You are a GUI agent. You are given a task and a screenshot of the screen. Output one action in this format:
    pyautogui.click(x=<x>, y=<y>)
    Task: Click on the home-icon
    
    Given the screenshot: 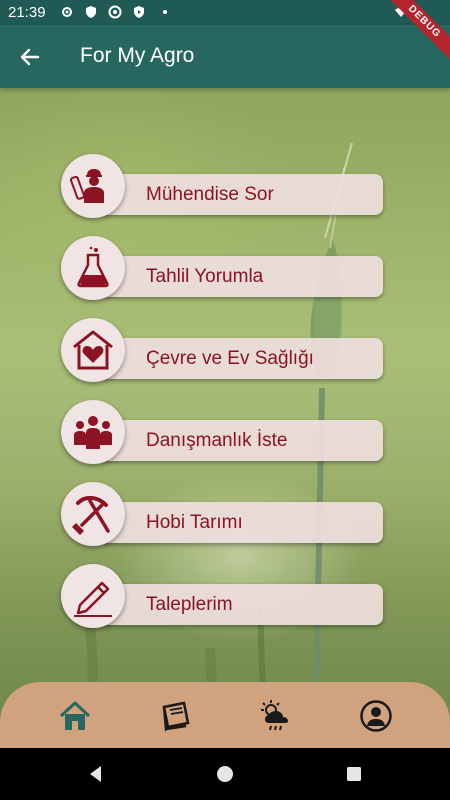 What is the action you would take?
    pyautogui.click(x=75, y=715)
    